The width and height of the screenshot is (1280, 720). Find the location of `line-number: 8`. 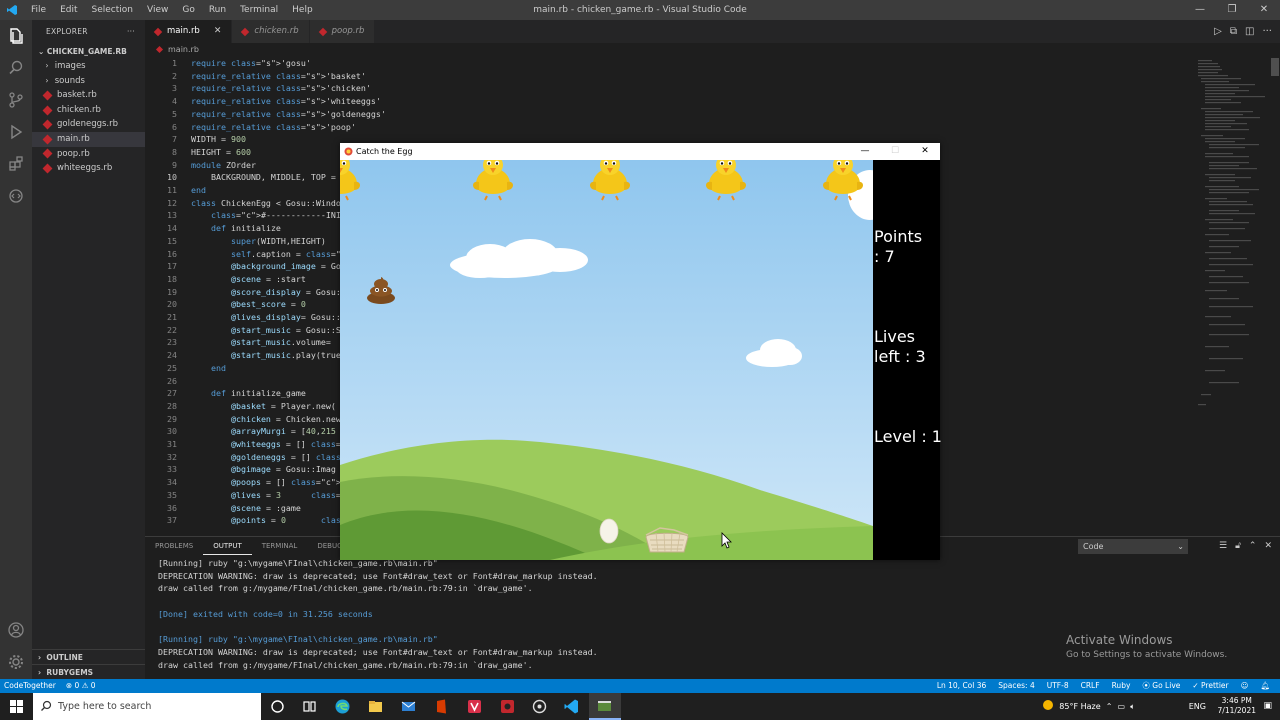

line-number: 8 is located at coordinates (174, 151).